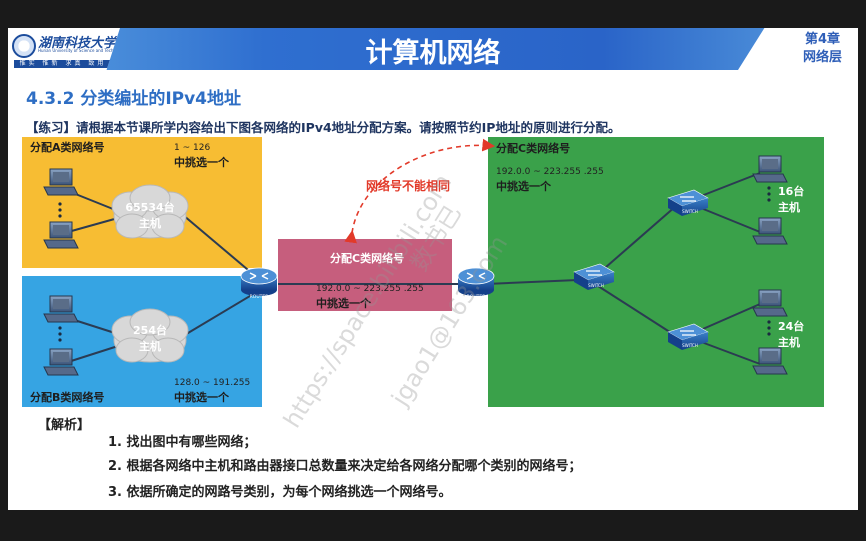 Image resolution: width=866 pixels, height=541 pixels. Describe the element at coordinates (149, 207) in the screenshot. I see `net-a-hosts: 65534台` at that location.